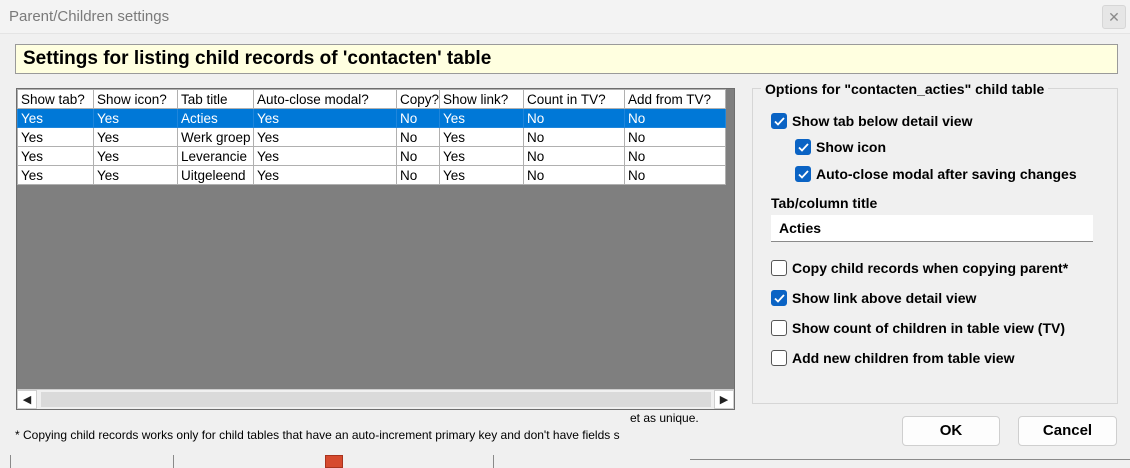 The height and width of the screenshot is (468, 1130). I want to click on window-title: Parent/Children settings, so click(89, 16).